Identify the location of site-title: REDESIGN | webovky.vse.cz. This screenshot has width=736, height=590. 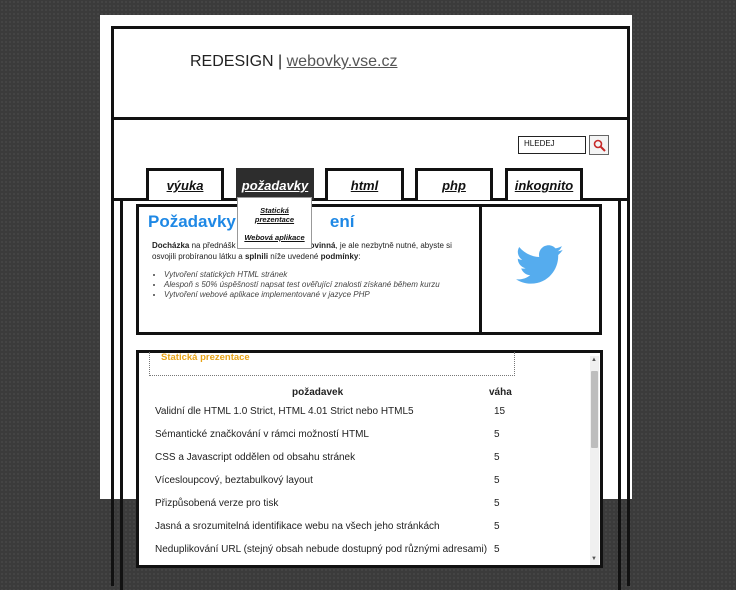
(293, 62).